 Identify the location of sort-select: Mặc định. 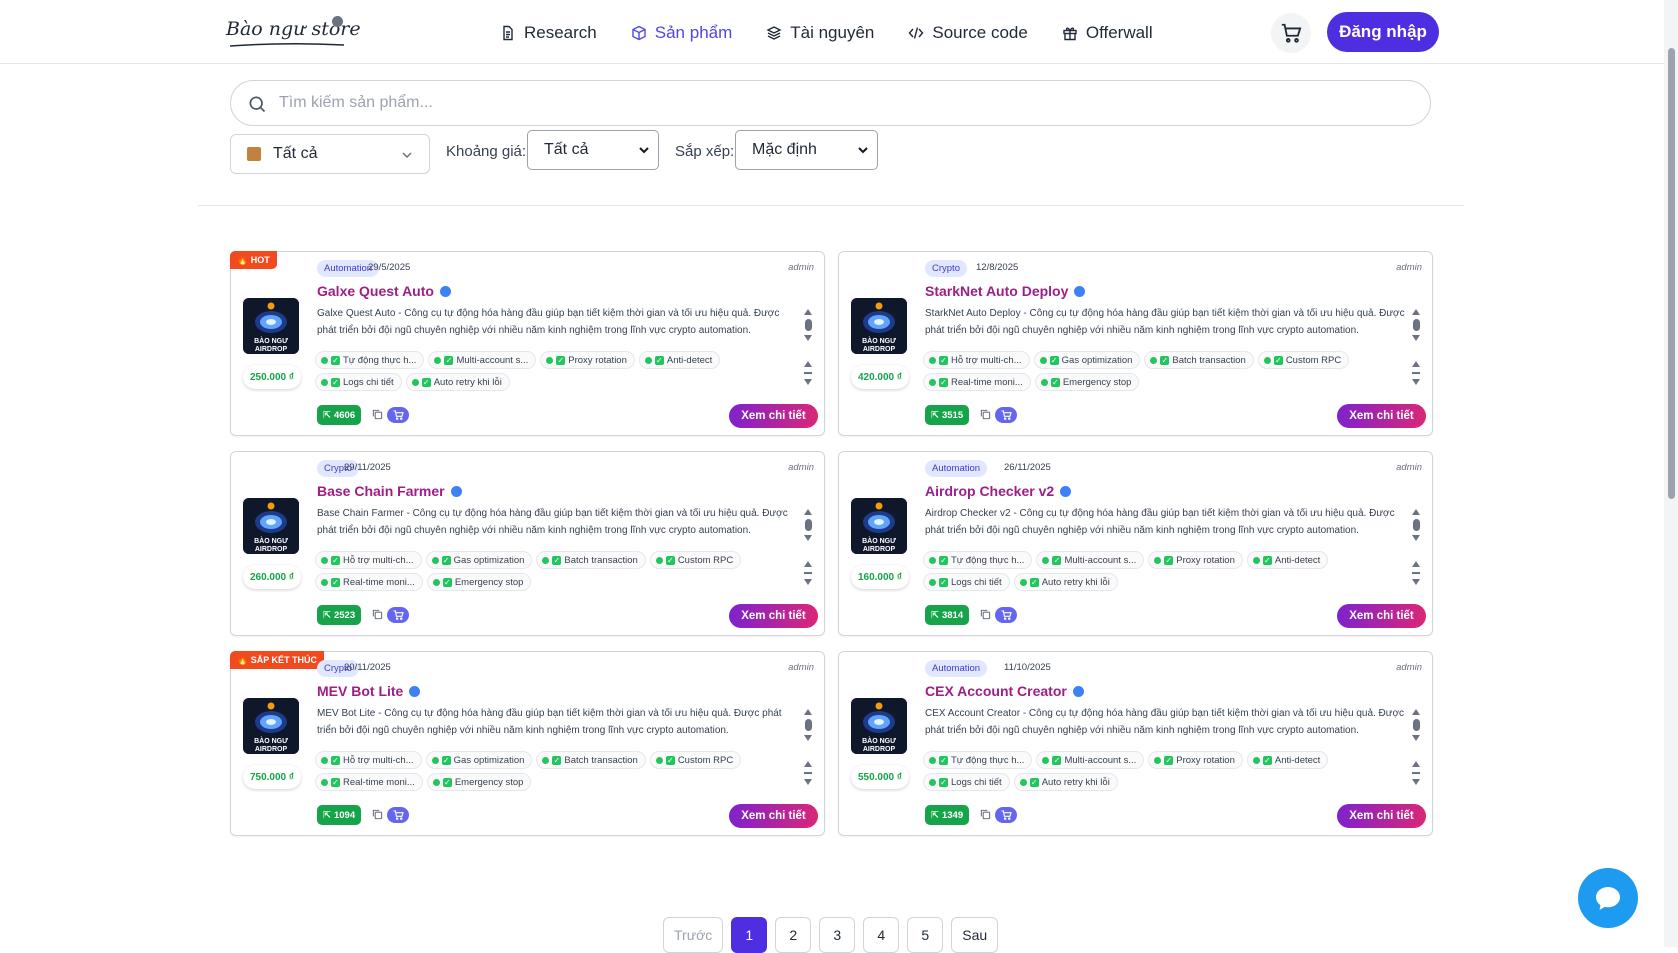
(806, 150).